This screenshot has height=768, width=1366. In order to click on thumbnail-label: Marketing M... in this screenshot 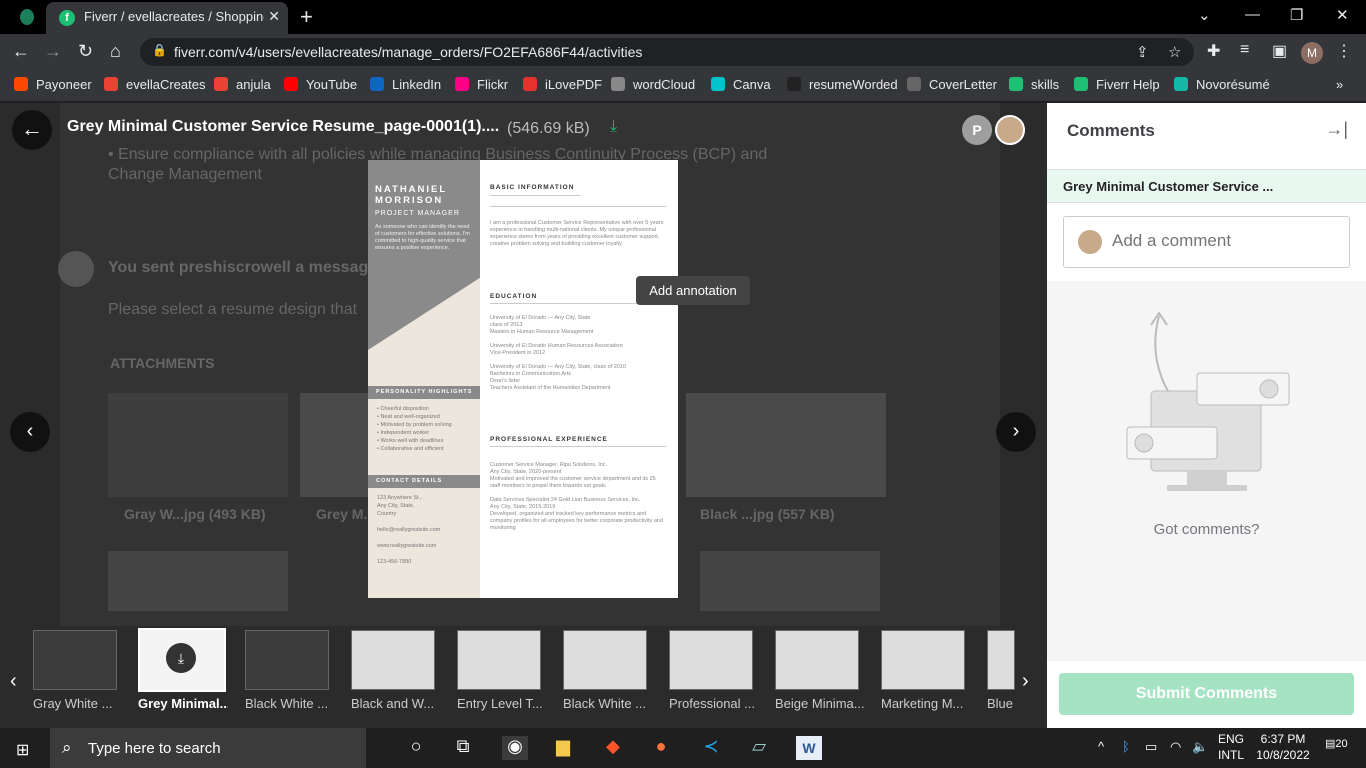, I will do `click(926, 703)`.